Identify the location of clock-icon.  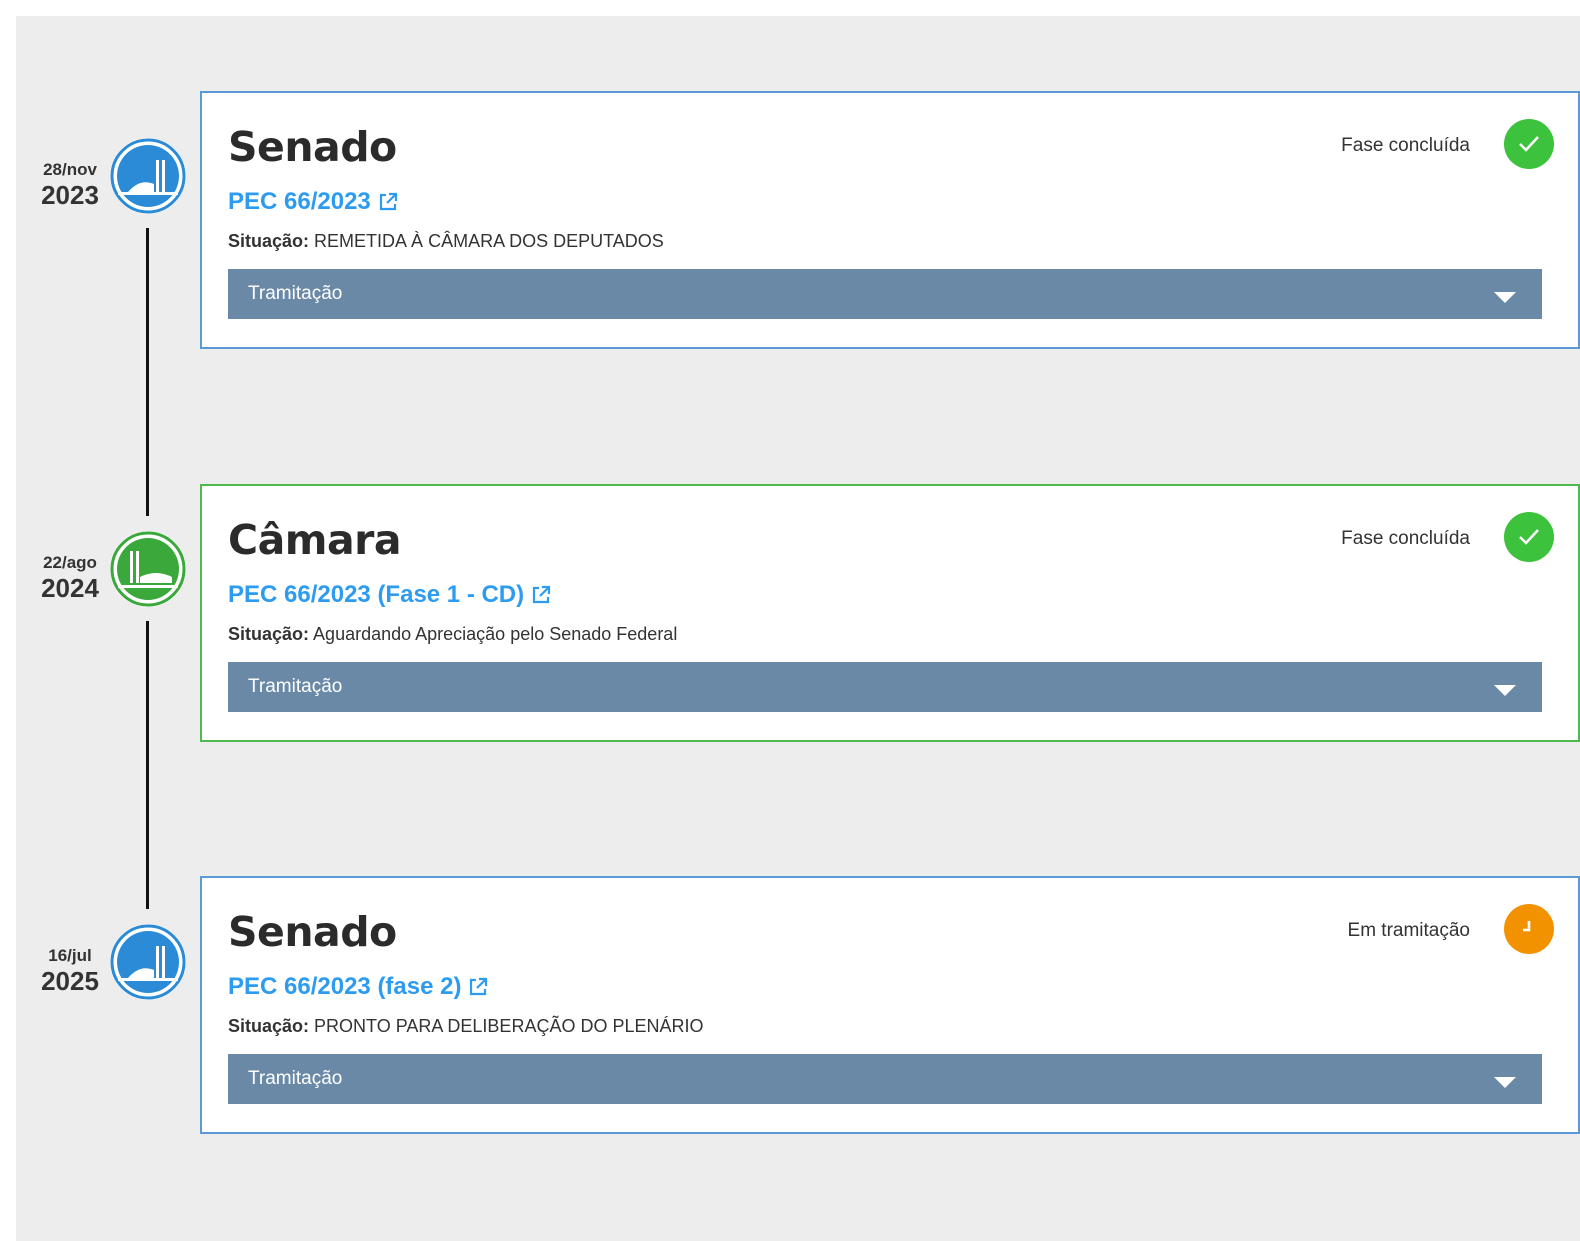
(1529, 929).